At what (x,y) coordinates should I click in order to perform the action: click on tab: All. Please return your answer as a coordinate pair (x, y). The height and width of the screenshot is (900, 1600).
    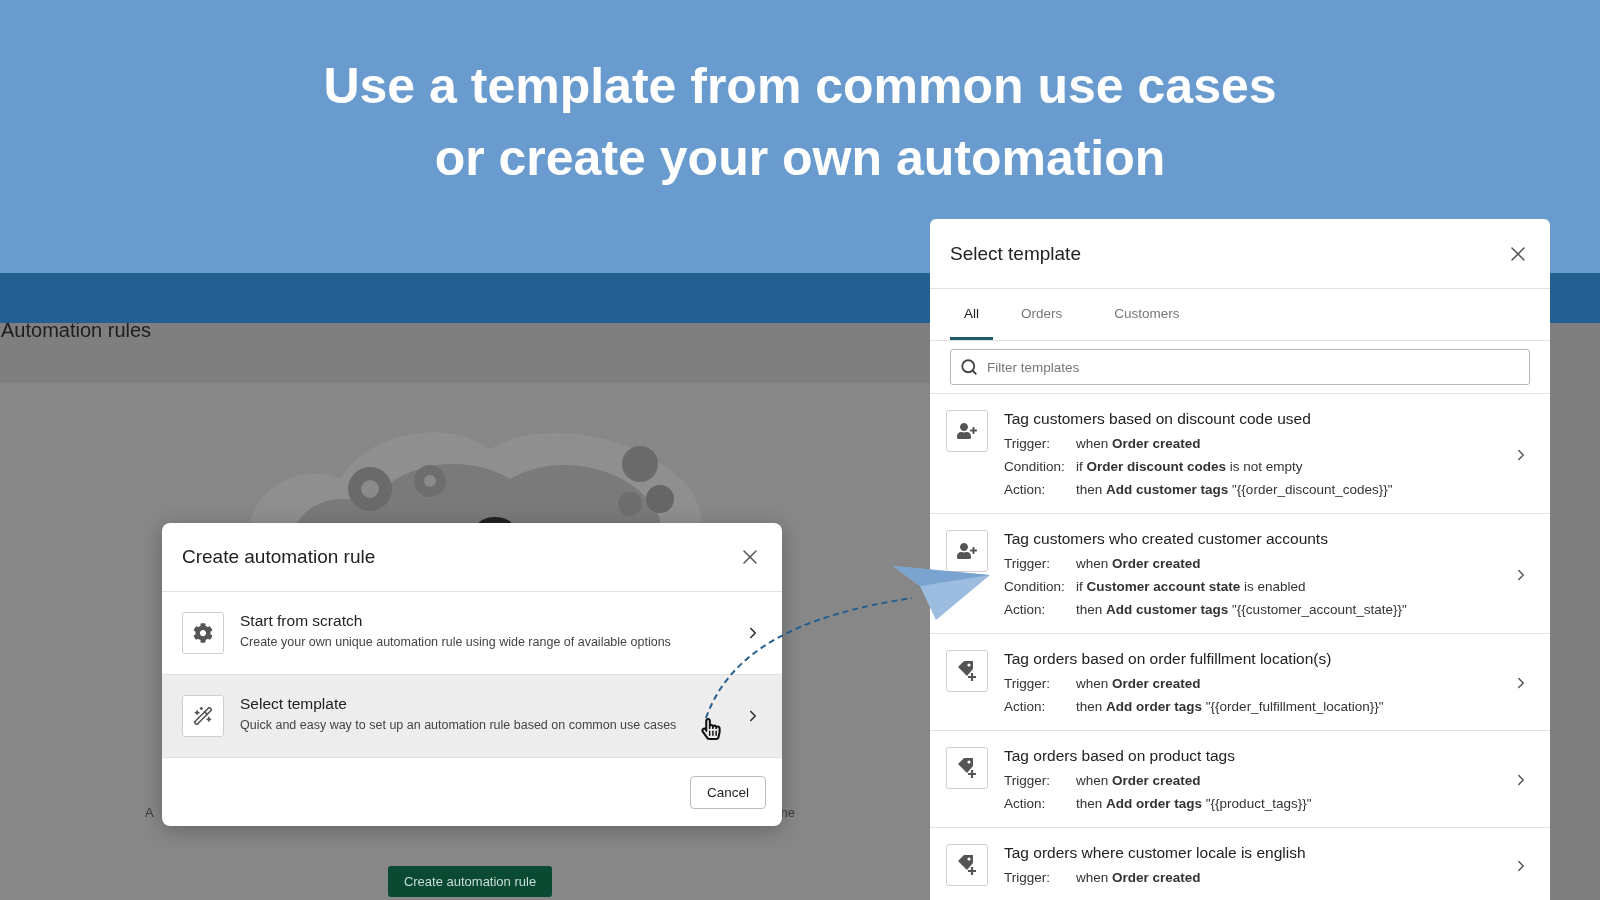
    Looking at the image, I should click on (971, 314).